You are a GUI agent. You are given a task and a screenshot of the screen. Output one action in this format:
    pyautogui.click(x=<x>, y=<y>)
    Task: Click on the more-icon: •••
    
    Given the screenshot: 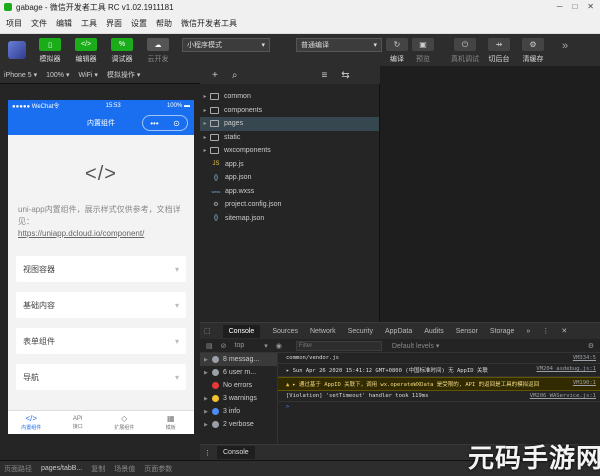 What is the action you would take?
    pyautogui.click(x=154, y=123)
    